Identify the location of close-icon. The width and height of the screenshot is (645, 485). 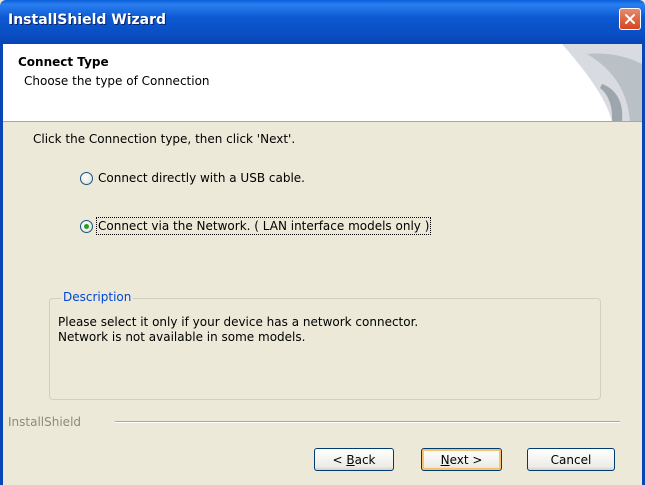
(630, 19).